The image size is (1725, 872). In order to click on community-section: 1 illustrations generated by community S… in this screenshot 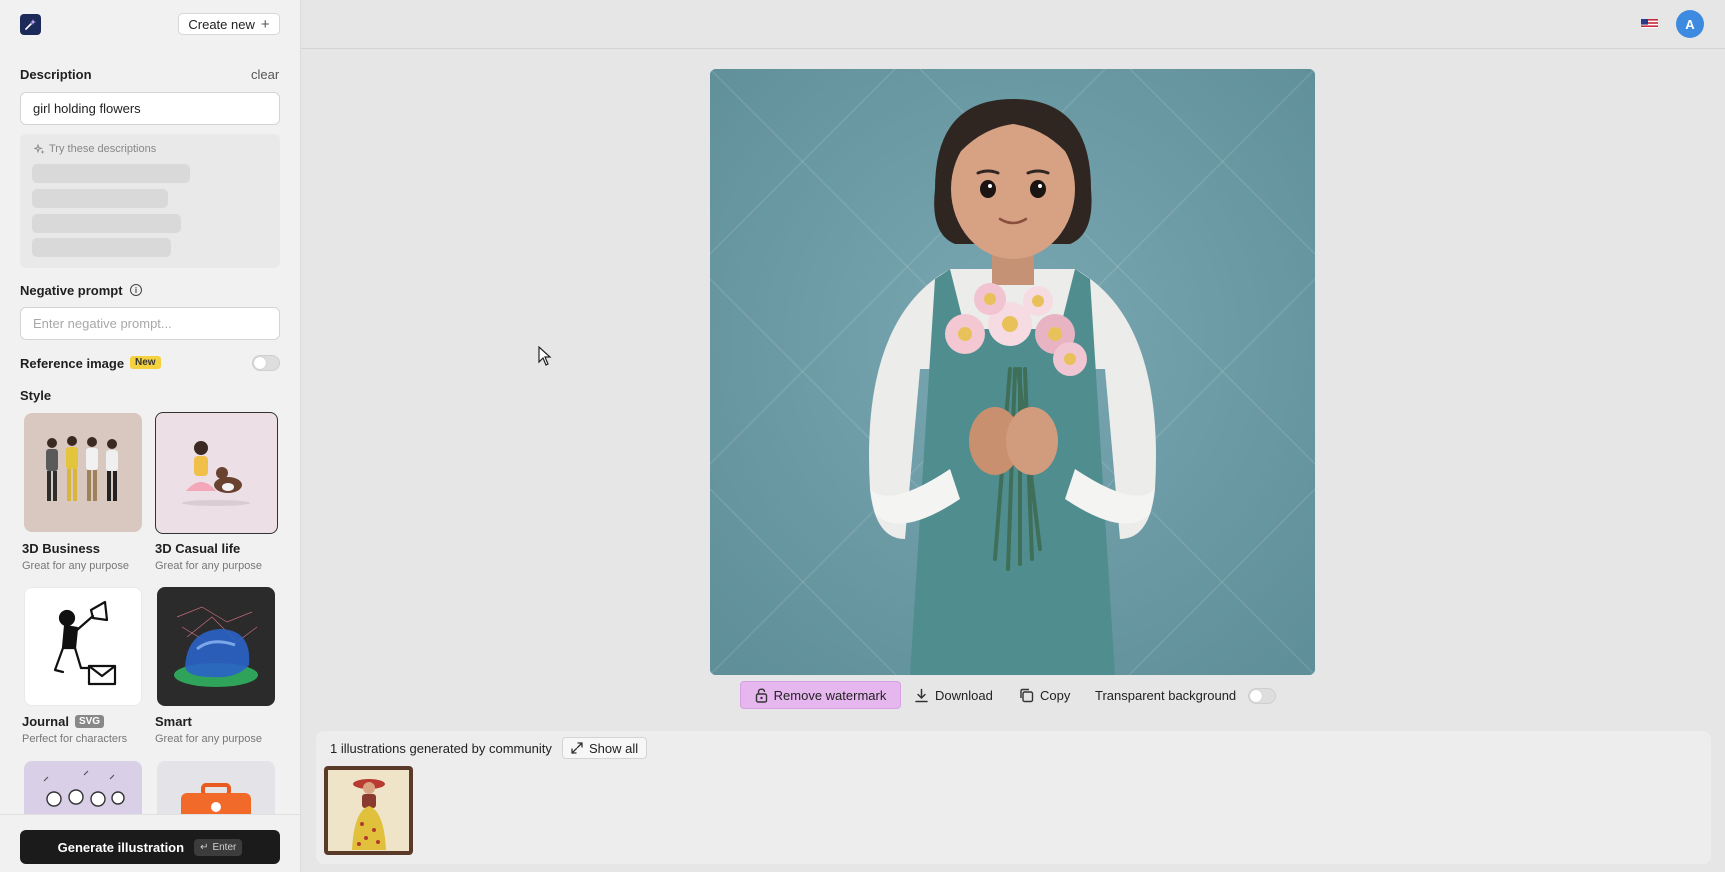, I will do `click(1013, 797)`.